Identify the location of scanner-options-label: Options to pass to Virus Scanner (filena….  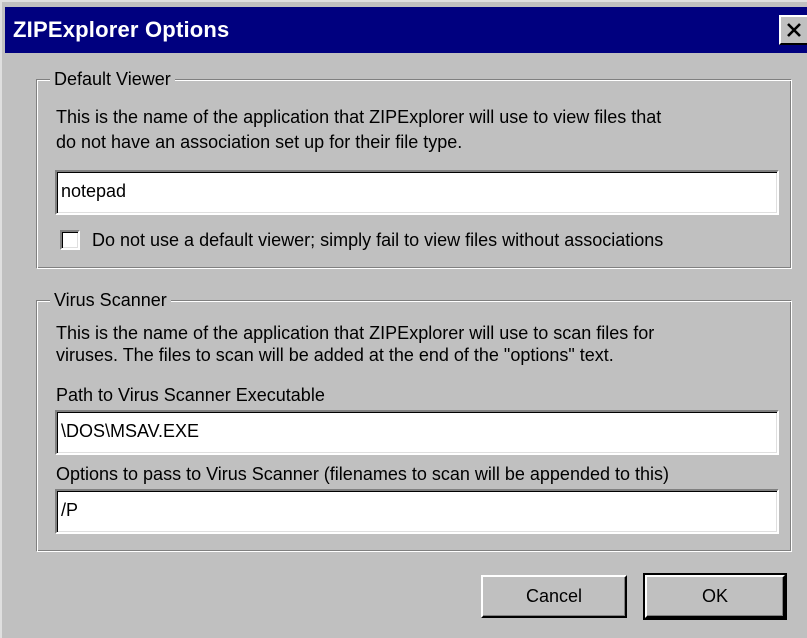
(363, 474).